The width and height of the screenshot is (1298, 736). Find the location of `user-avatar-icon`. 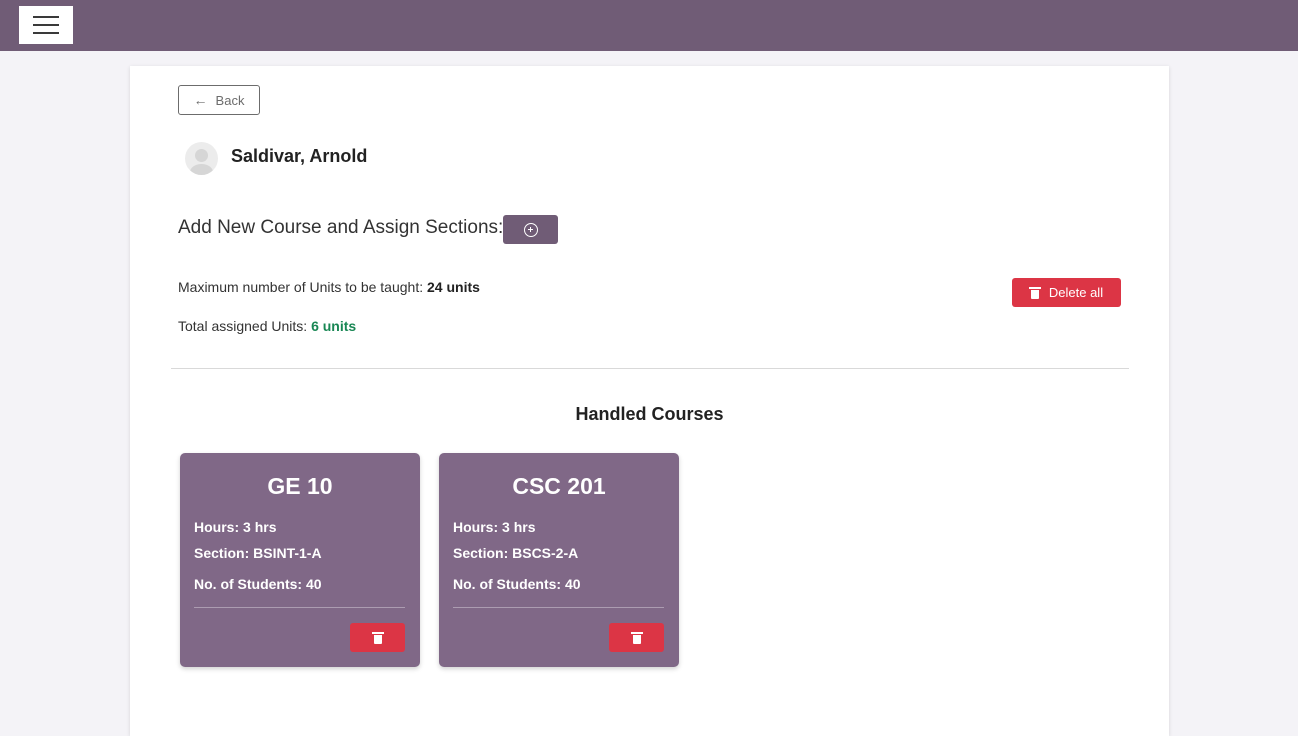

user-avatar-icon is located at coordinates (201, 158).